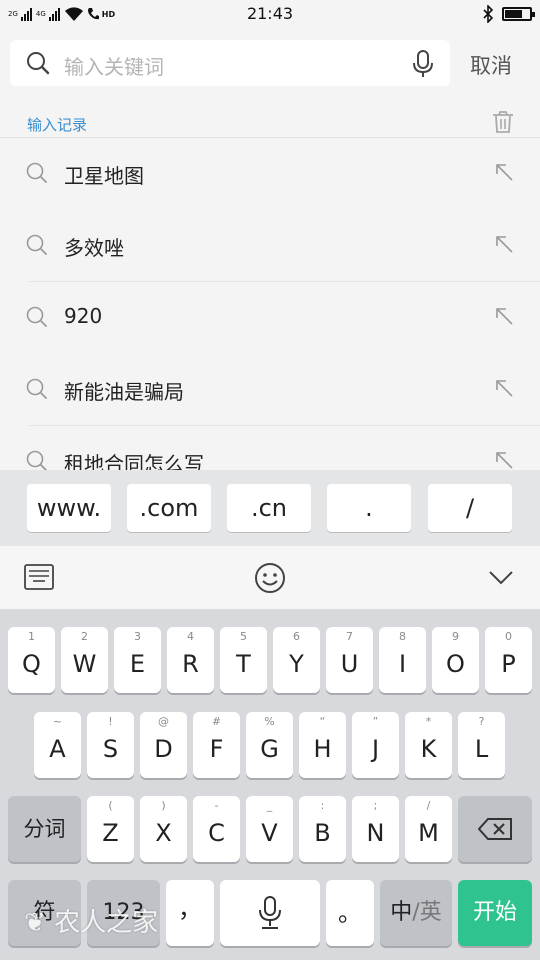  I want to click on backspace-key, so click(495, 829).